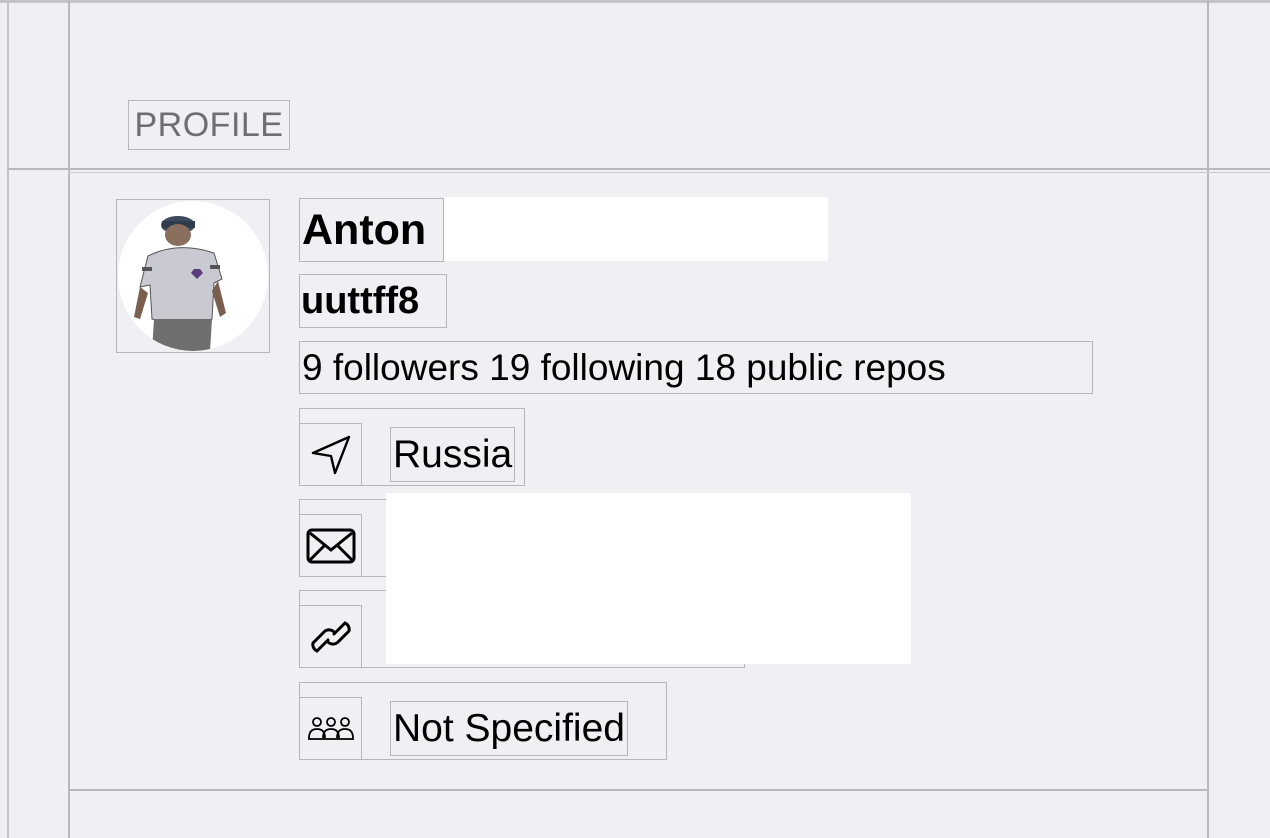 The image size is (1270, 838). What do you see at coordinates (509, 728) in the screenshot?
I see `detail-label-company: Not Specified` at bounding box center [509, 728].